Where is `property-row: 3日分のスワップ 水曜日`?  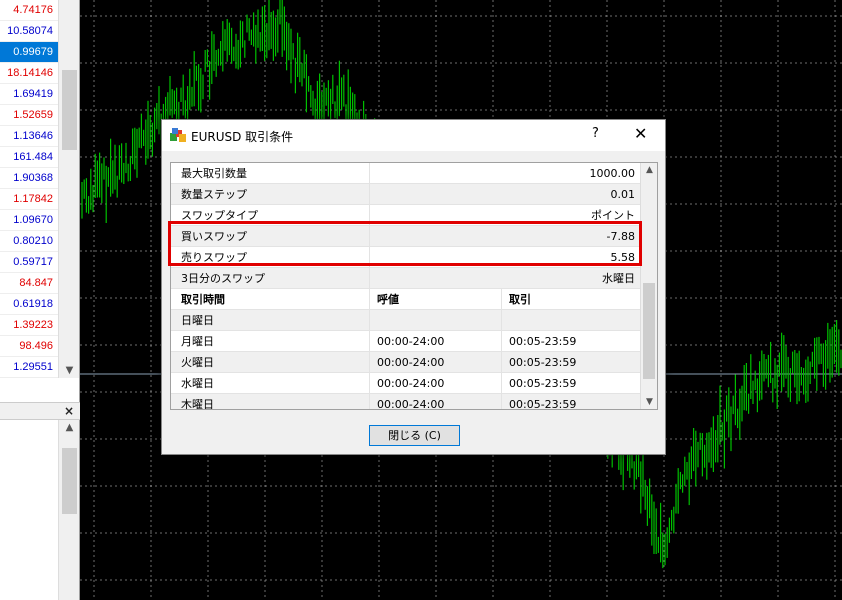
property-row: 3日分のスワップ 水曜日 is located at coordinates (406, 278).